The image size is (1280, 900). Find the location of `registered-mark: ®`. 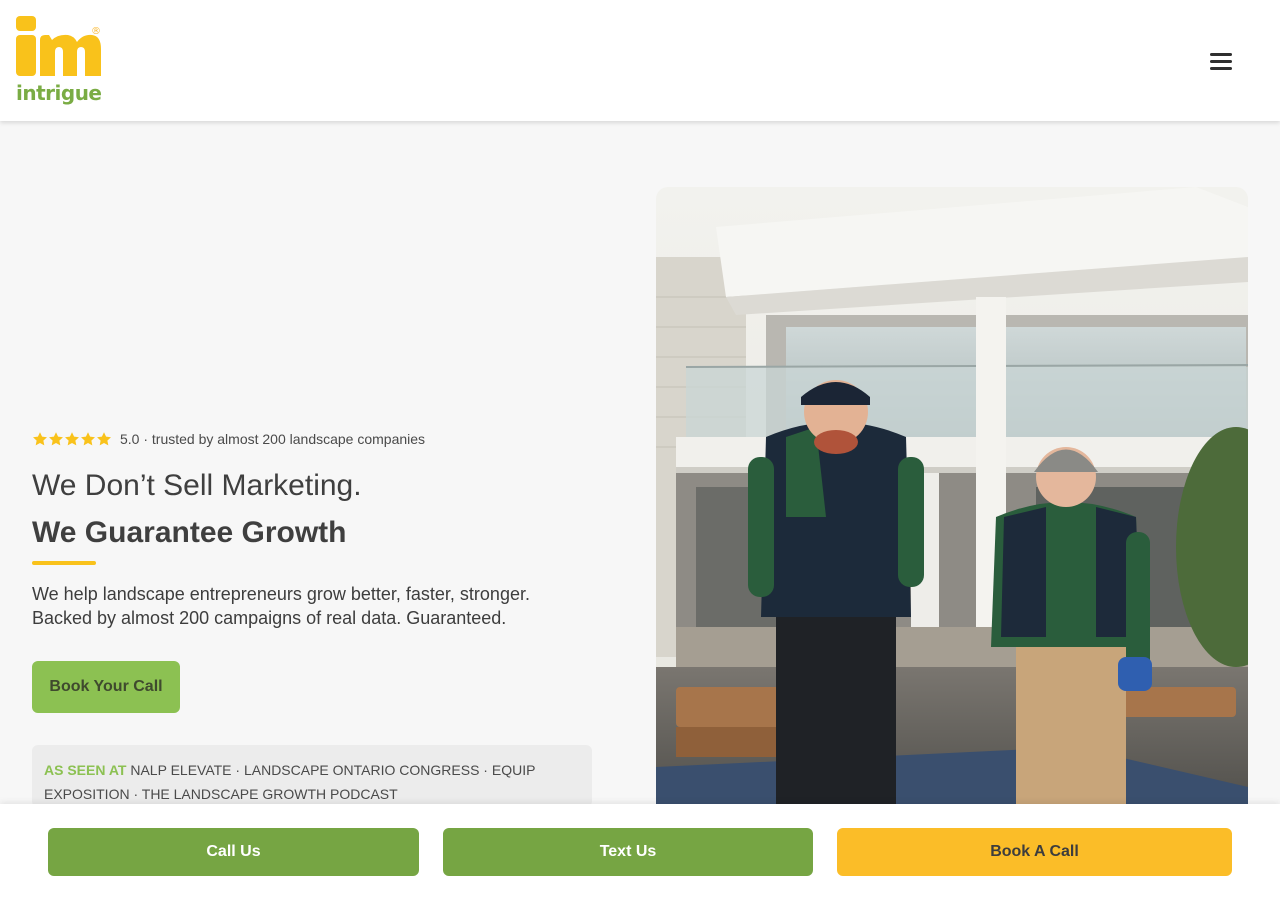

registered-mark: ® is located at coordinates (96, 31).